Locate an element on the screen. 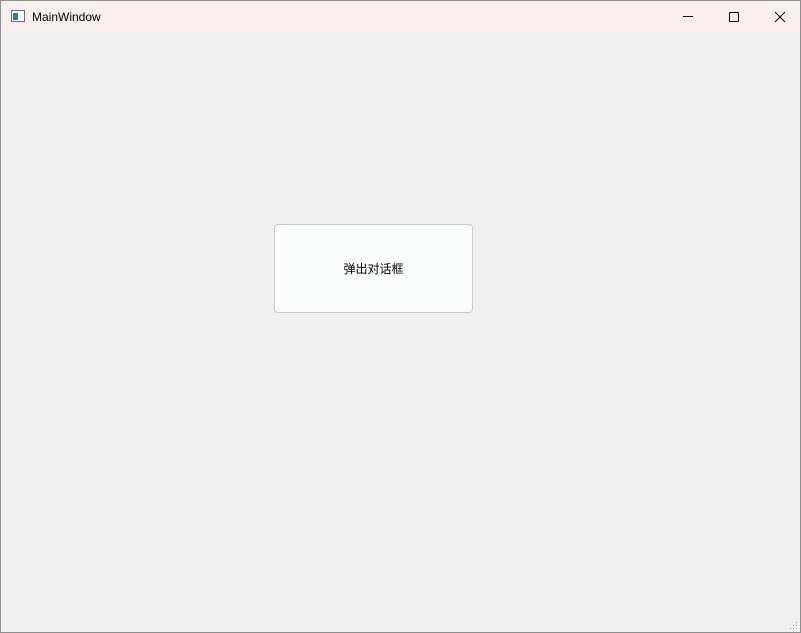  close-icon is located at coordinates (780, 16).